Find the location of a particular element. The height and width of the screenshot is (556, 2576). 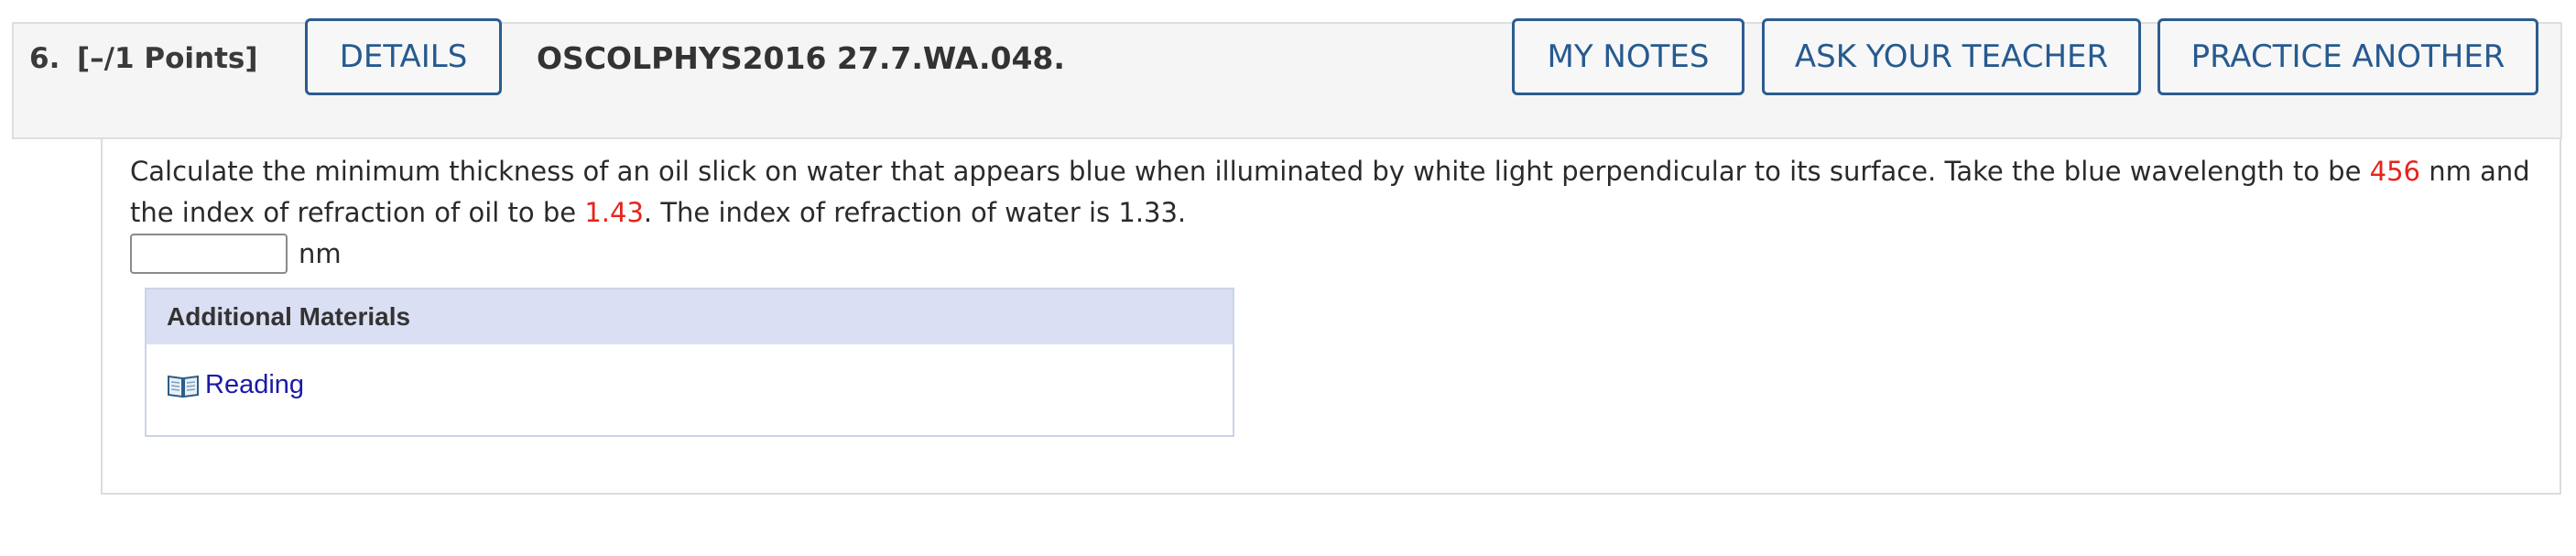

answer-row: nm is located at coordinates (236, 254).